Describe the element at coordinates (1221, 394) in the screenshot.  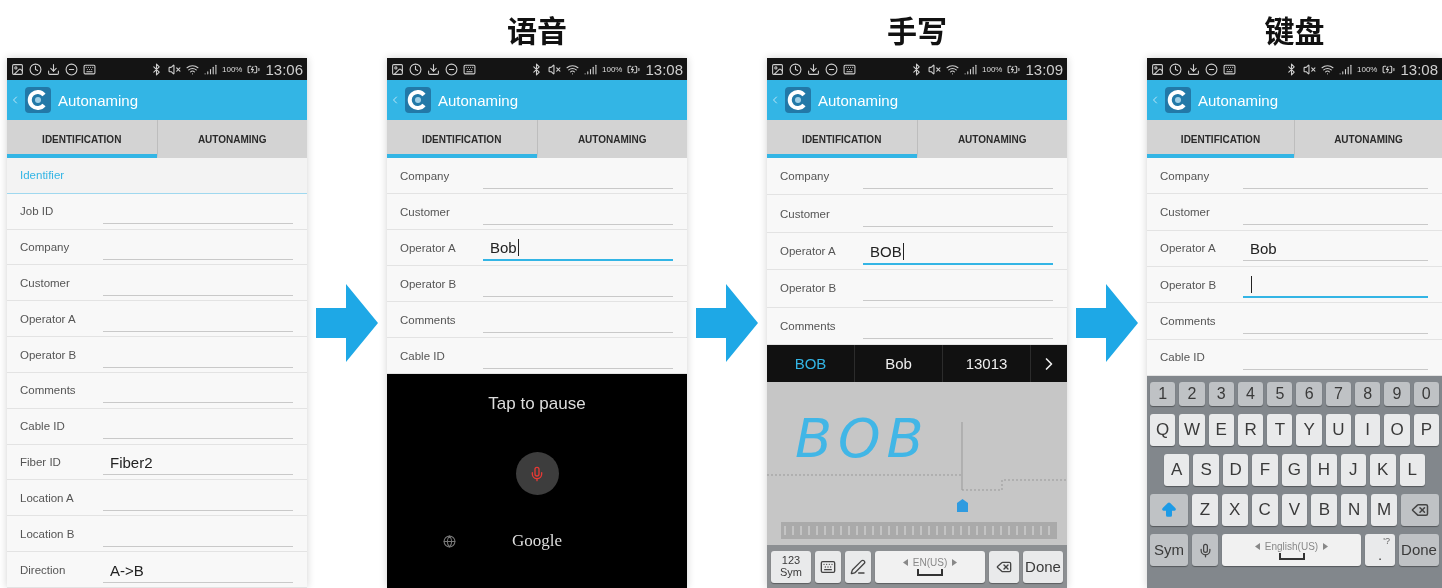
I see `keyboard-key: 3` at that location.